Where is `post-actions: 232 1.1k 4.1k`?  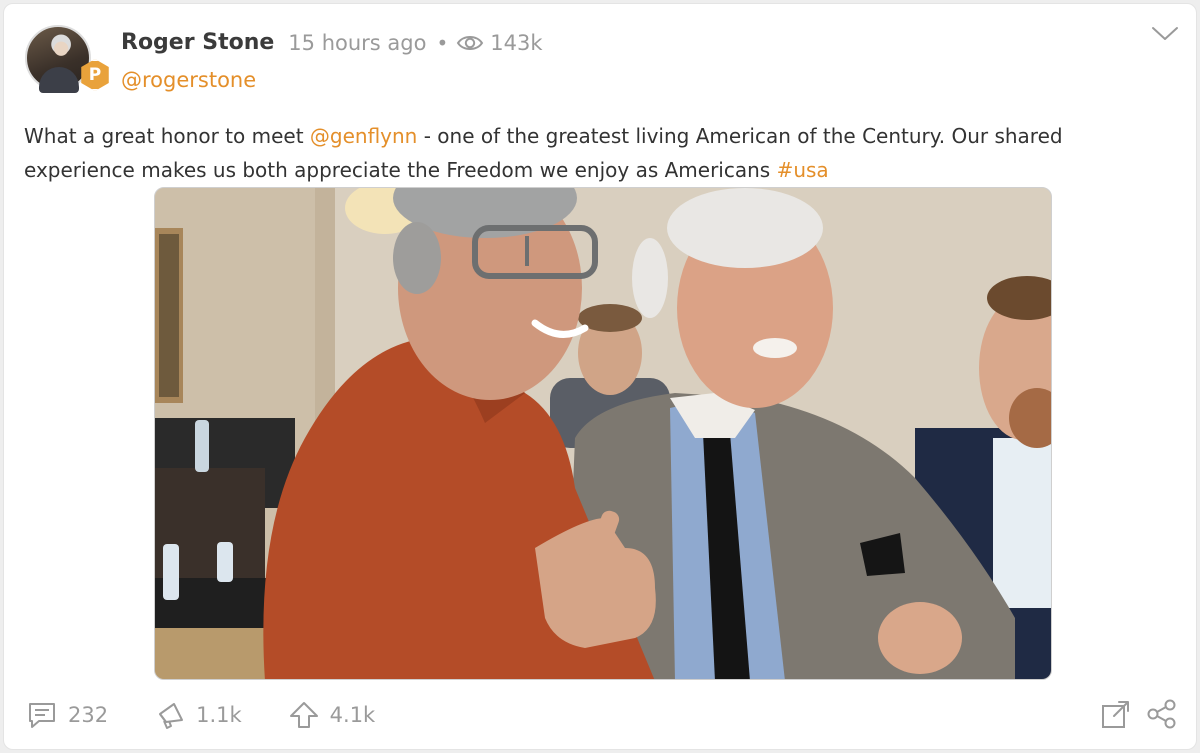 post-actions: 232 1.1k 4.1k is located at coordinates (200, 715).